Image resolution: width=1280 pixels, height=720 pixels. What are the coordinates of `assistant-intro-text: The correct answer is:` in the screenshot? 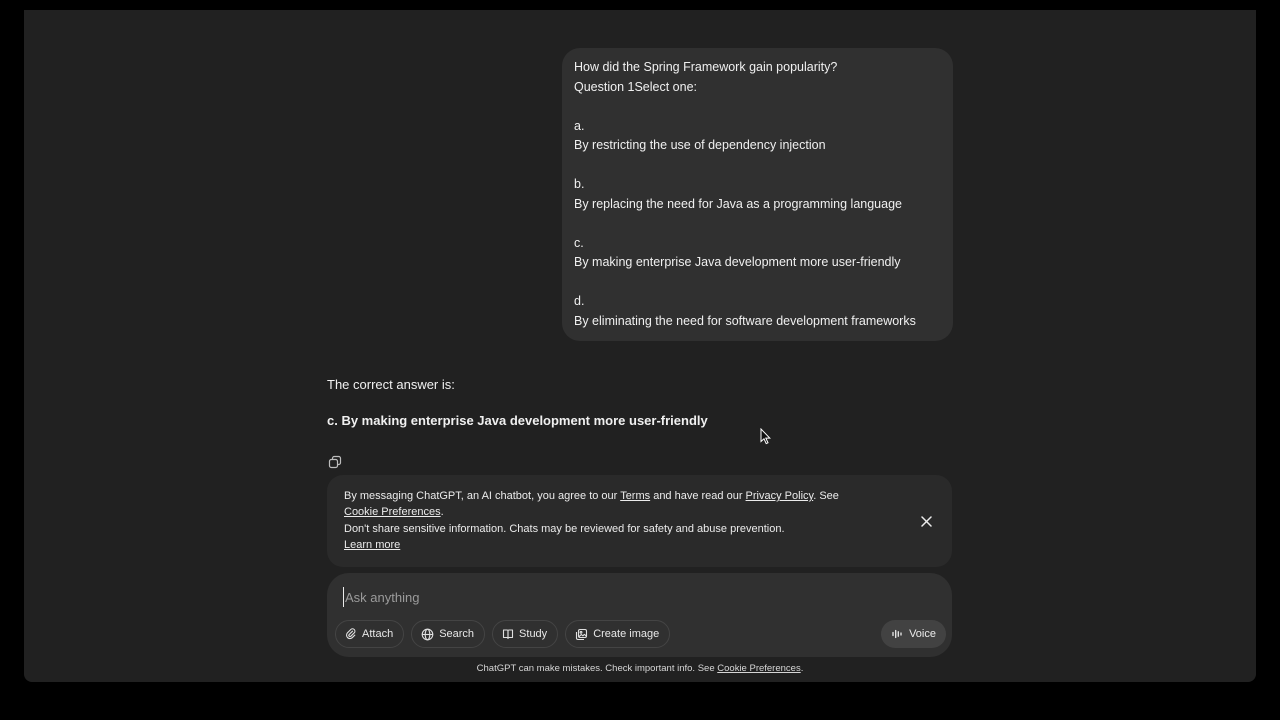 It's located at (391, 384).